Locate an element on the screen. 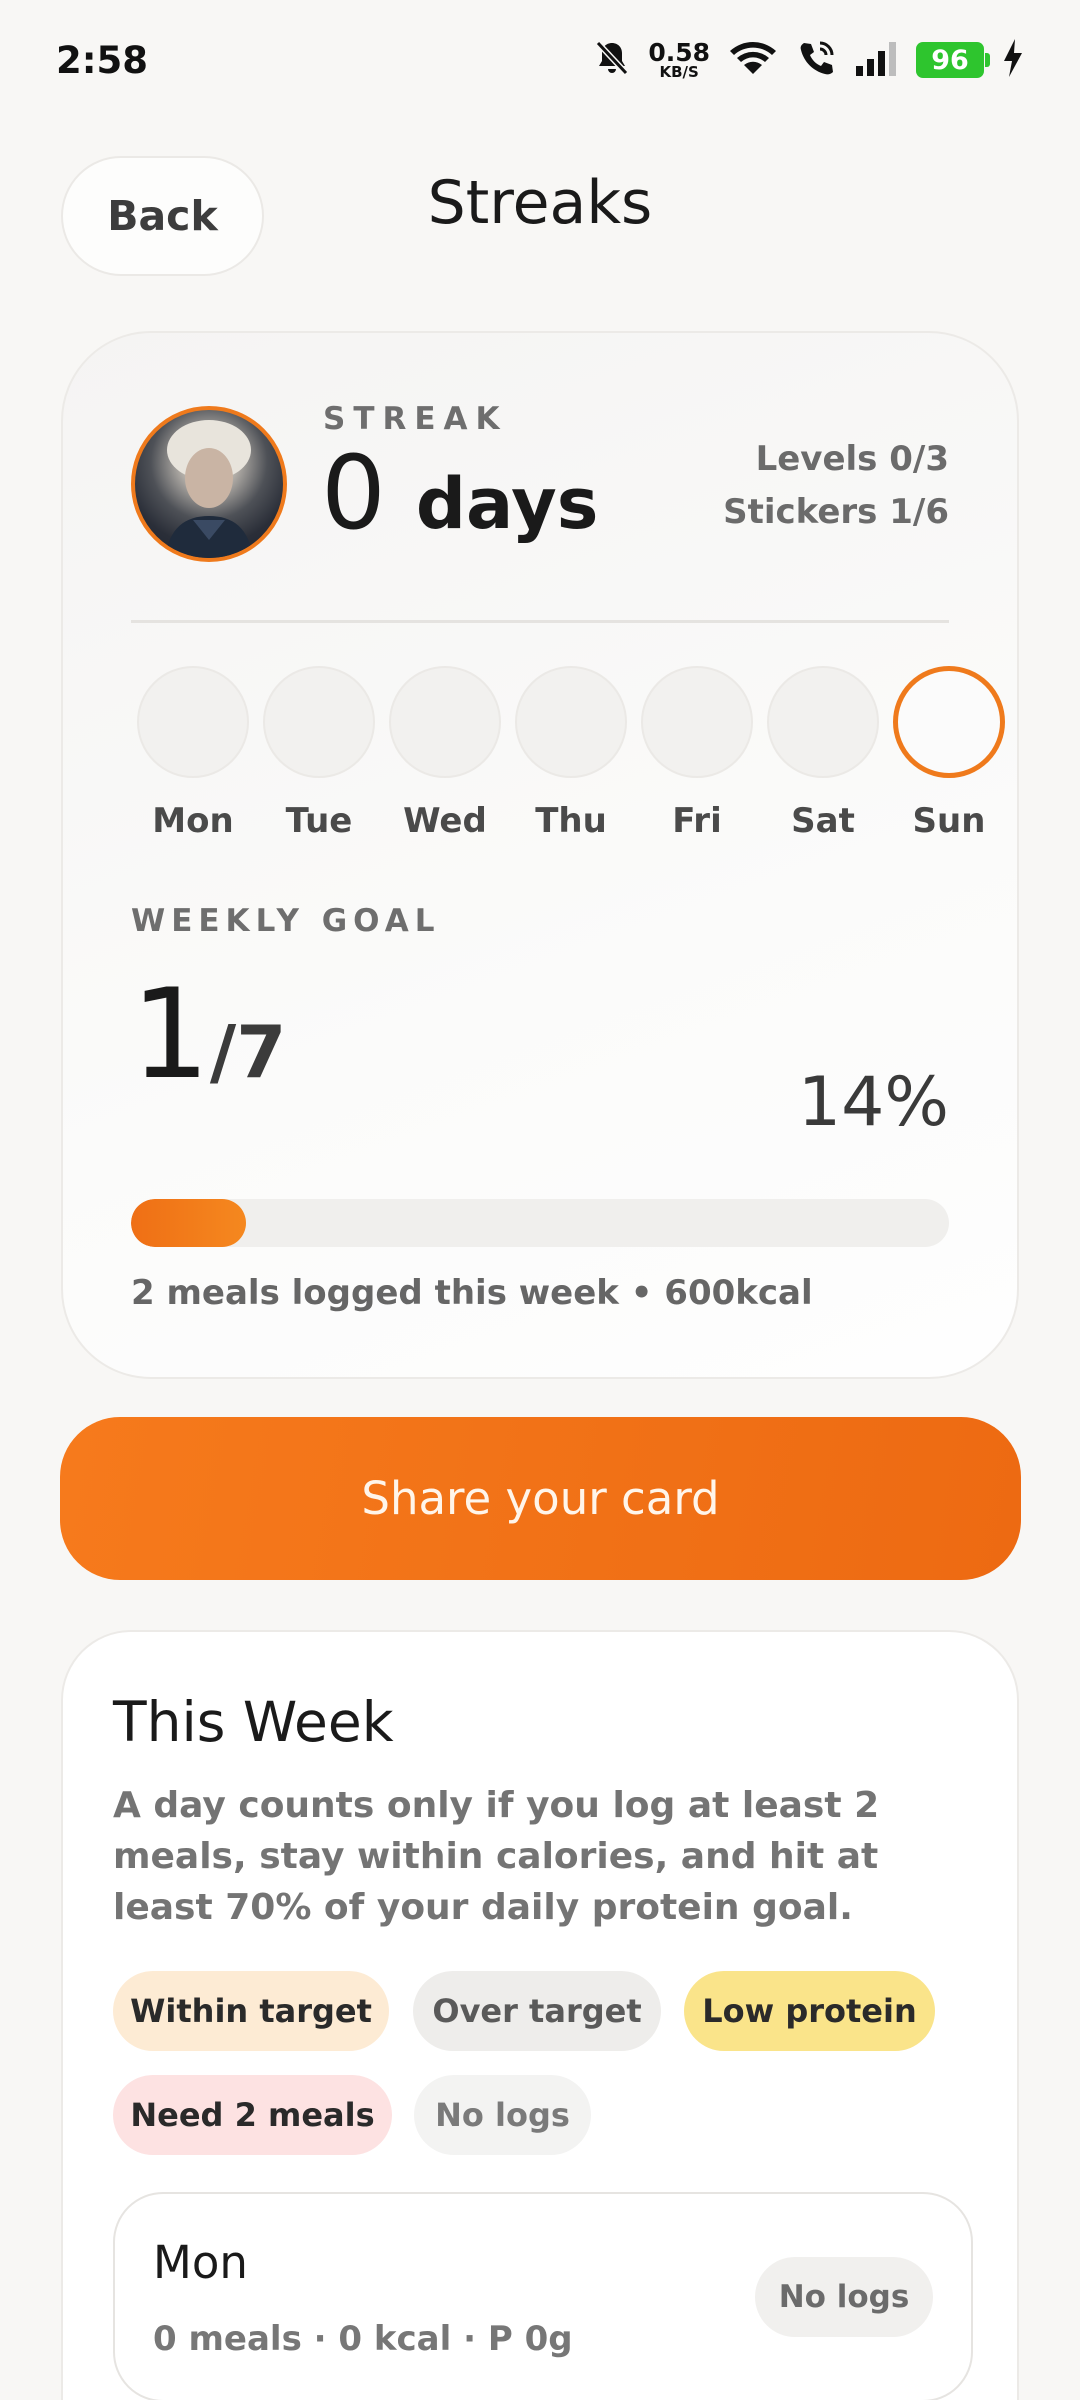  row-day-label: Mon is located at coordinates (200, 2262).